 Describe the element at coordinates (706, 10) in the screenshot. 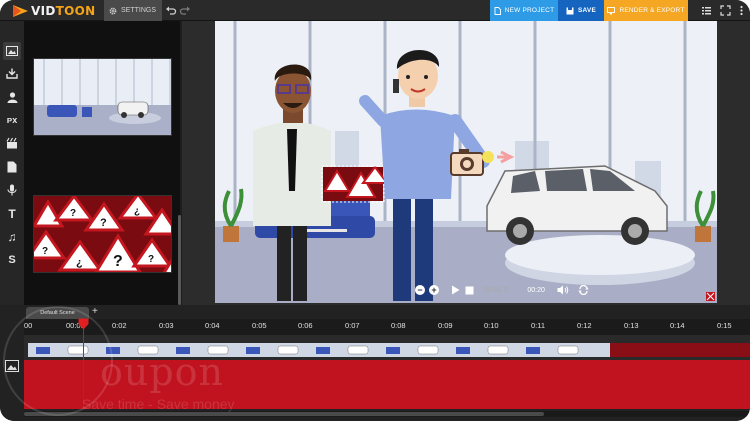

I see `list-icon` at that location.